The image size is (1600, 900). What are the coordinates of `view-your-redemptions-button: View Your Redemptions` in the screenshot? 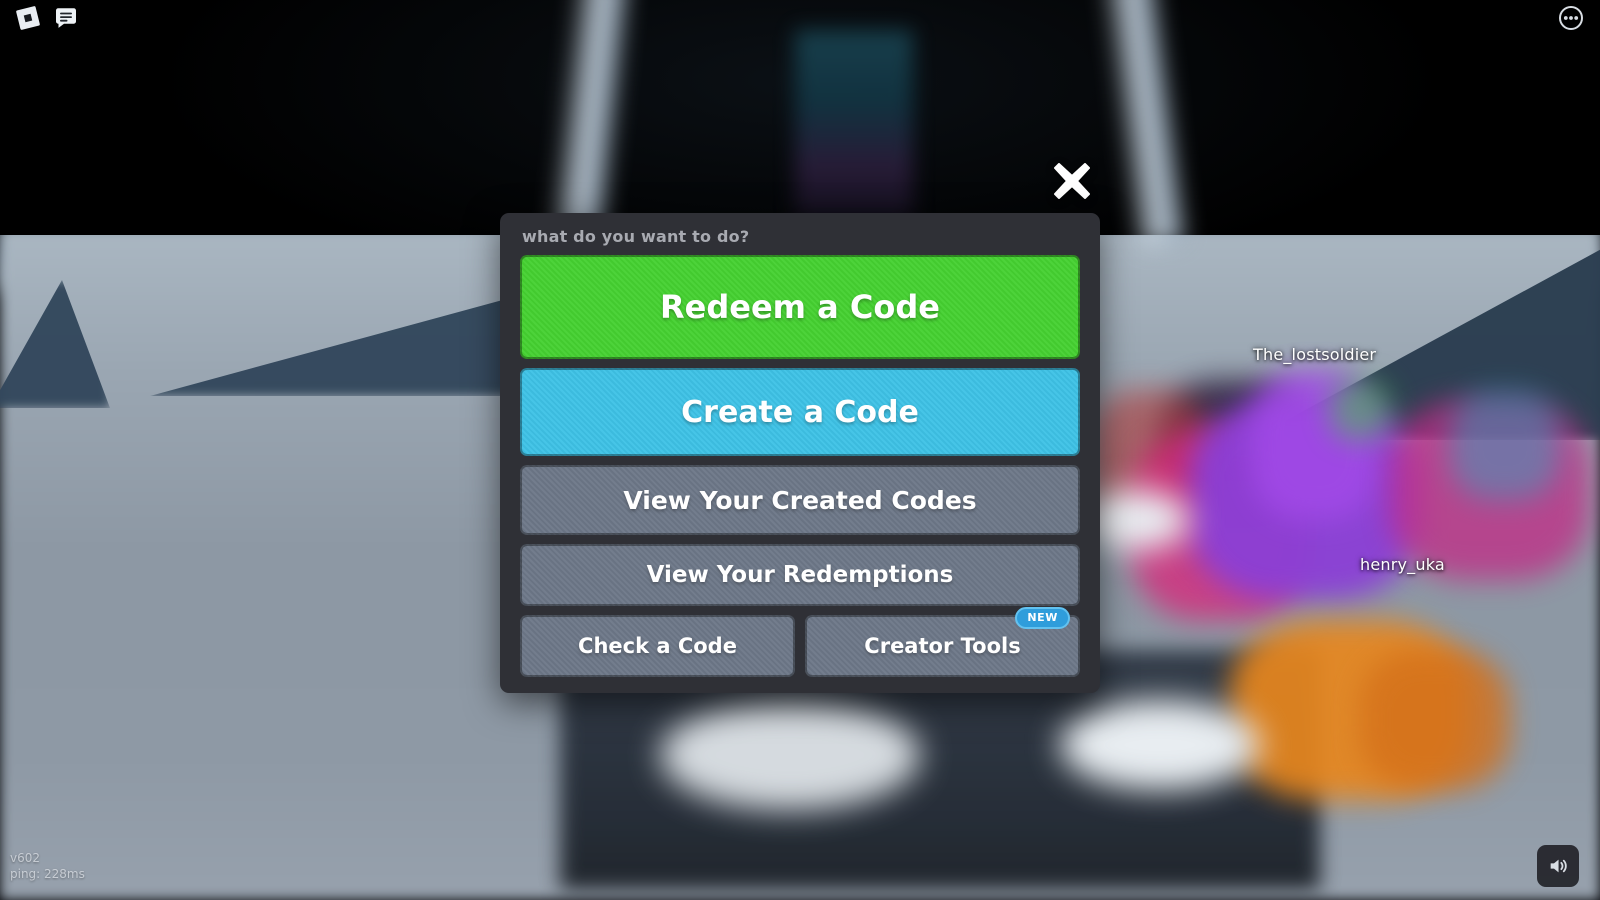 It's located at (800, 575).